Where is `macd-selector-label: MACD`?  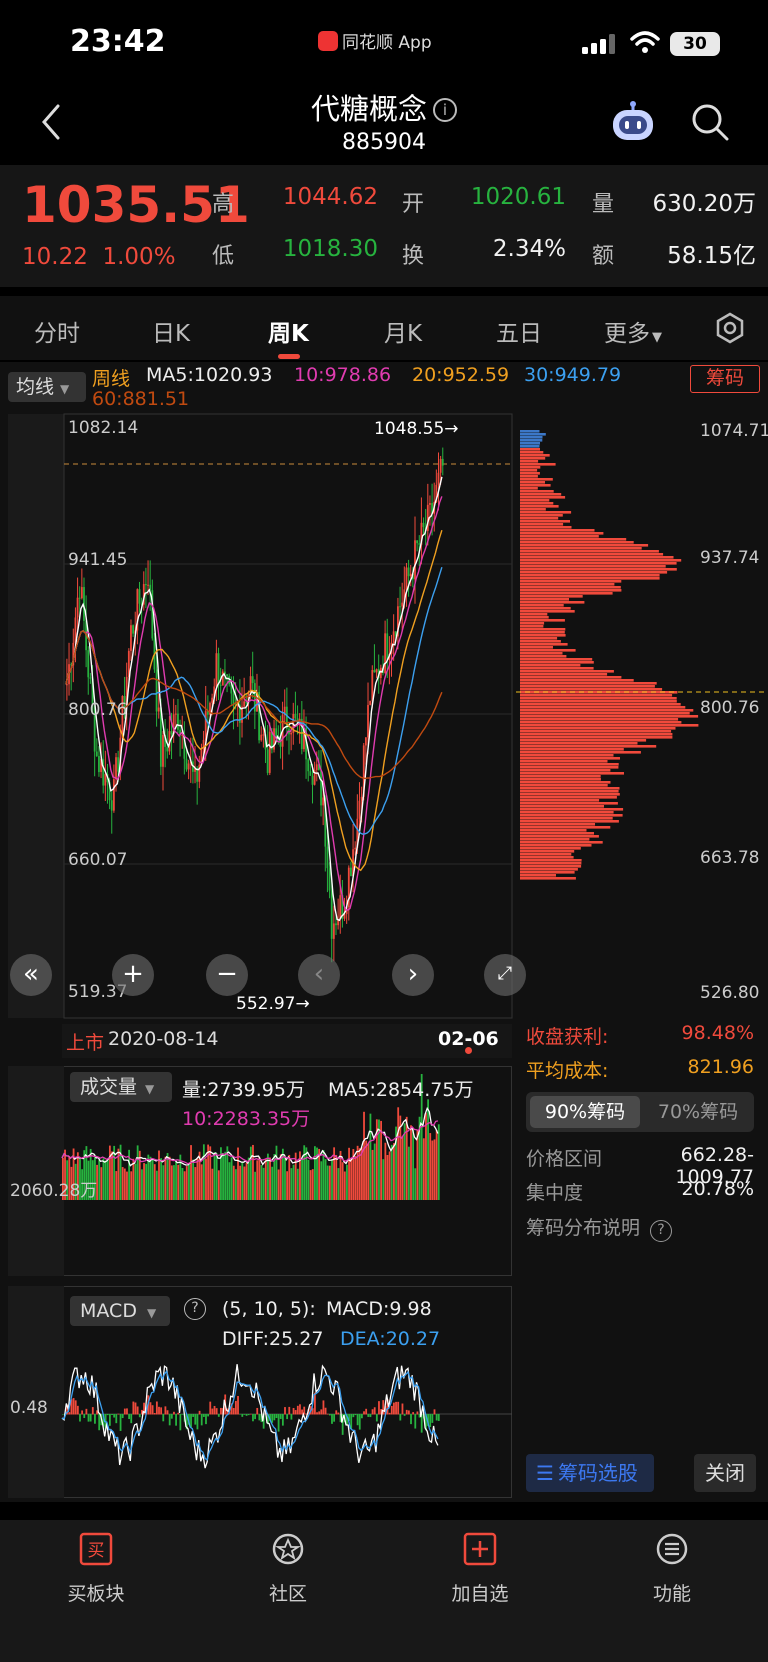 macd-selector-label: MACD is located at coordinates (108, 1311).